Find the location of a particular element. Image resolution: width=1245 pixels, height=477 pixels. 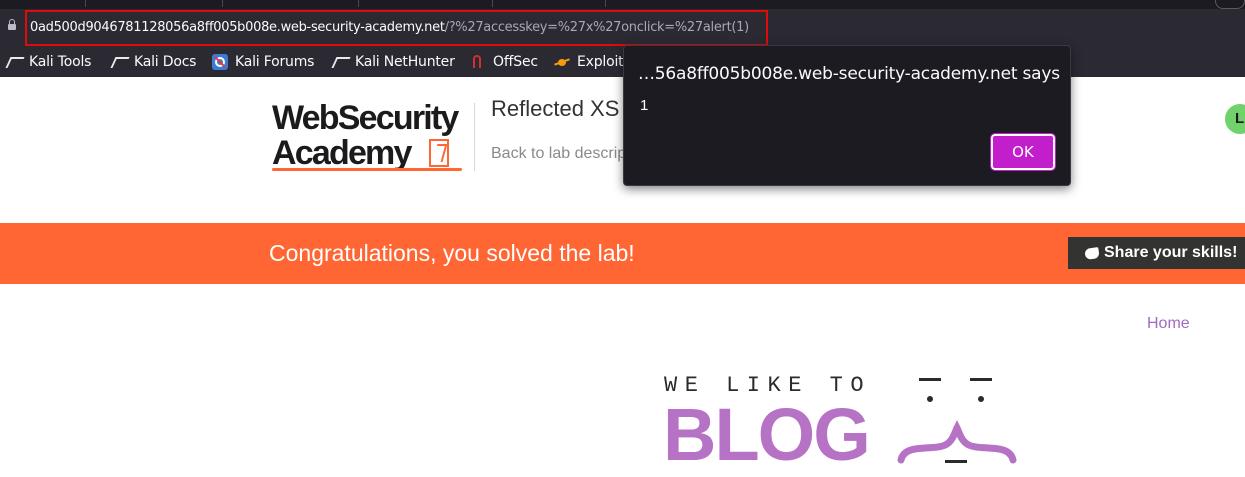

bookmark-kali-docs: Kali Docs is located at coordinates (153, 62).